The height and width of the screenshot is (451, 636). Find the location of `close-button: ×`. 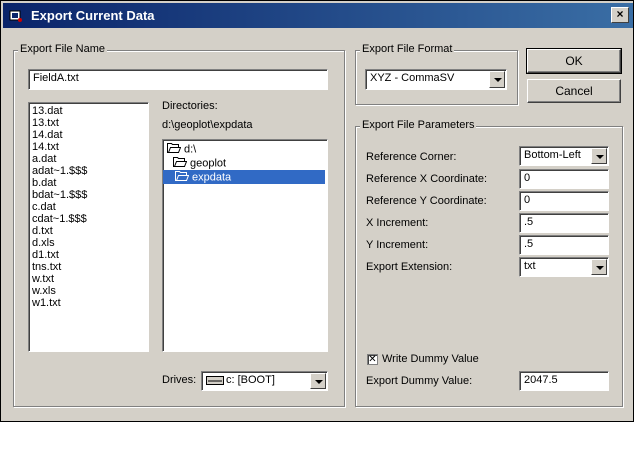

close-button: × is located at coordinates (620, 15).